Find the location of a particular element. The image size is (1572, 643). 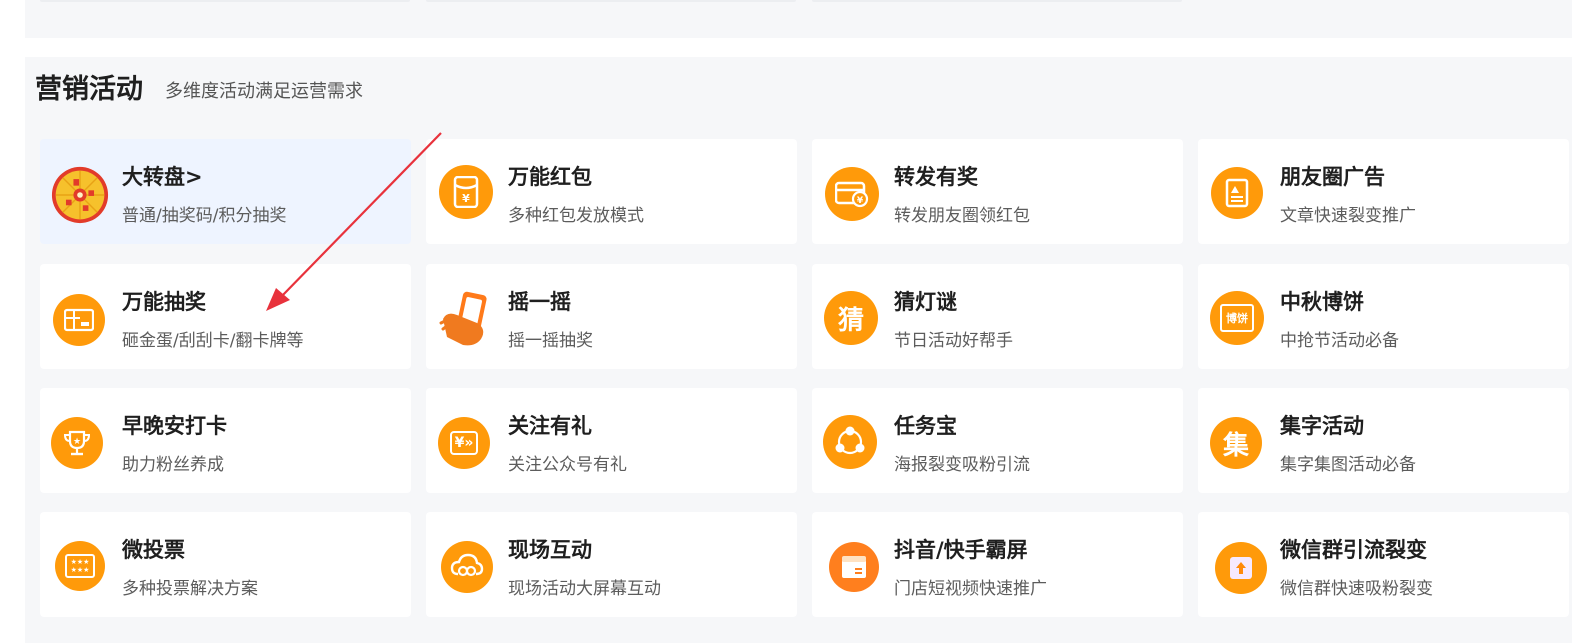

wheel-icon is located at coordinates (80, 195).